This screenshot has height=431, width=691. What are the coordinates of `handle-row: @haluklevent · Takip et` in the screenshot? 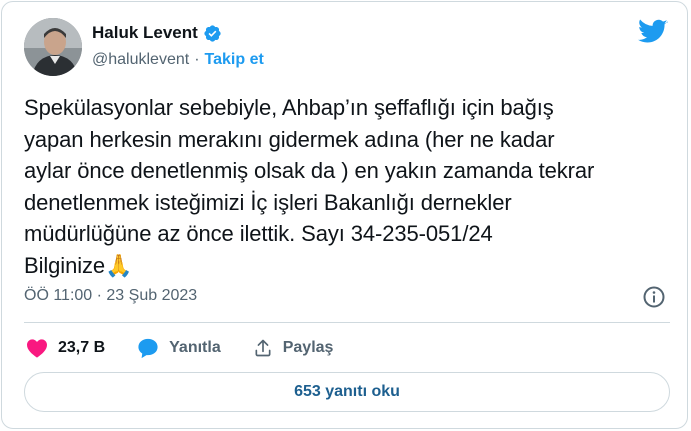 It's located at (178, 60).